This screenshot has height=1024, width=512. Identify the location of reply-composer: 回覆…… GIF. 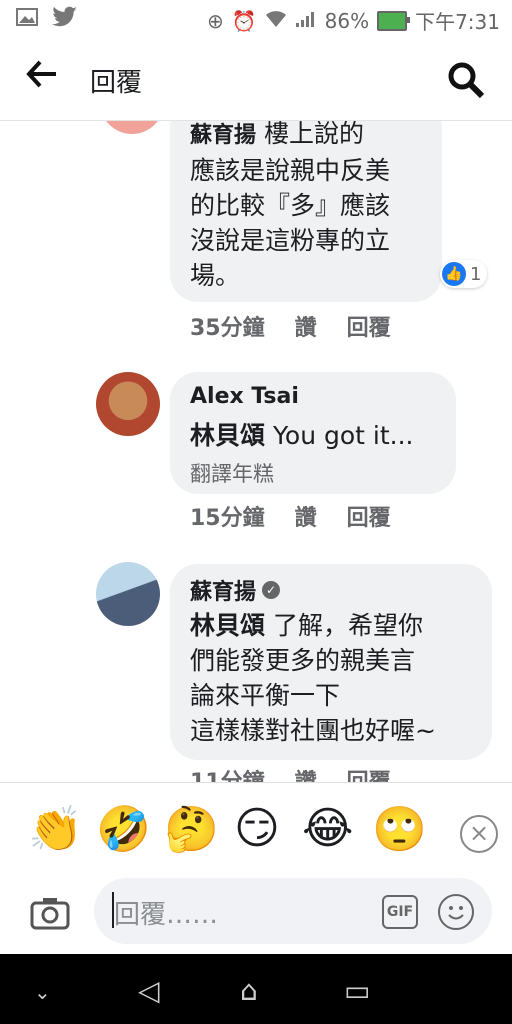
(256, 916).